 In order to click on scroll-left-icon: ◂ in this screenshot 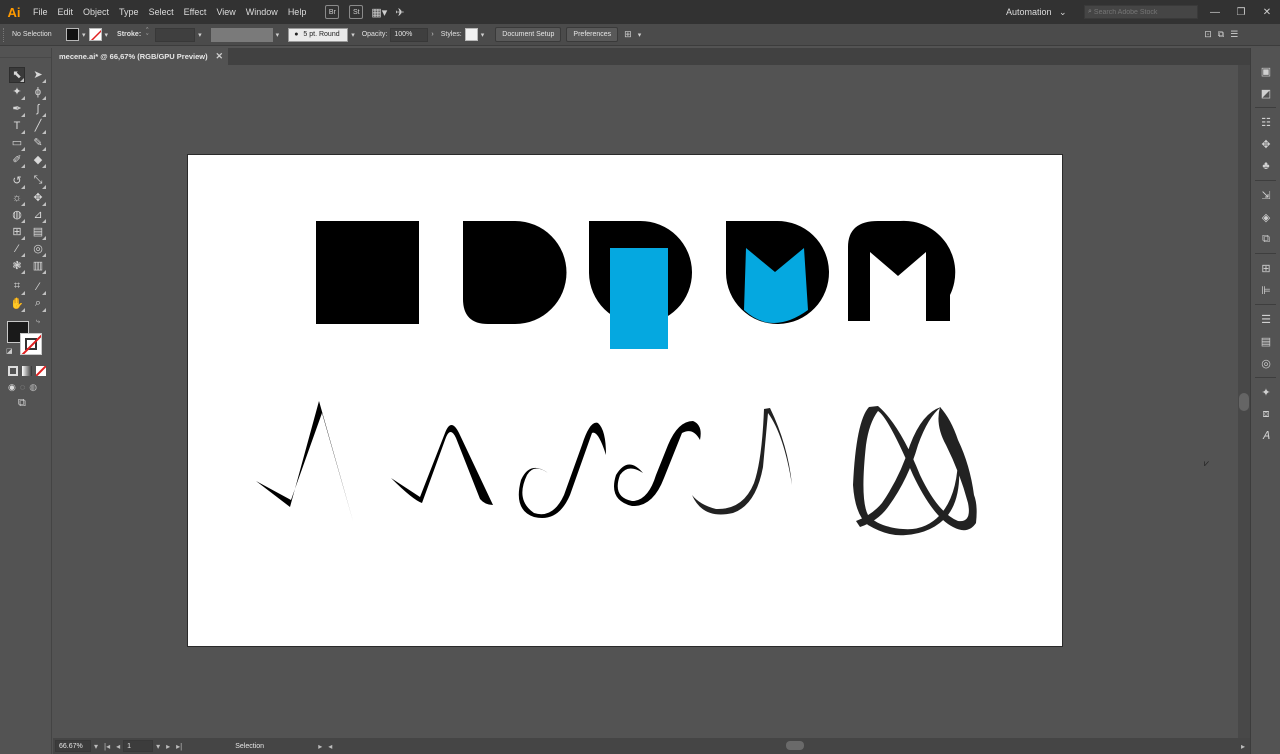, I will do `click(330, 746)`.